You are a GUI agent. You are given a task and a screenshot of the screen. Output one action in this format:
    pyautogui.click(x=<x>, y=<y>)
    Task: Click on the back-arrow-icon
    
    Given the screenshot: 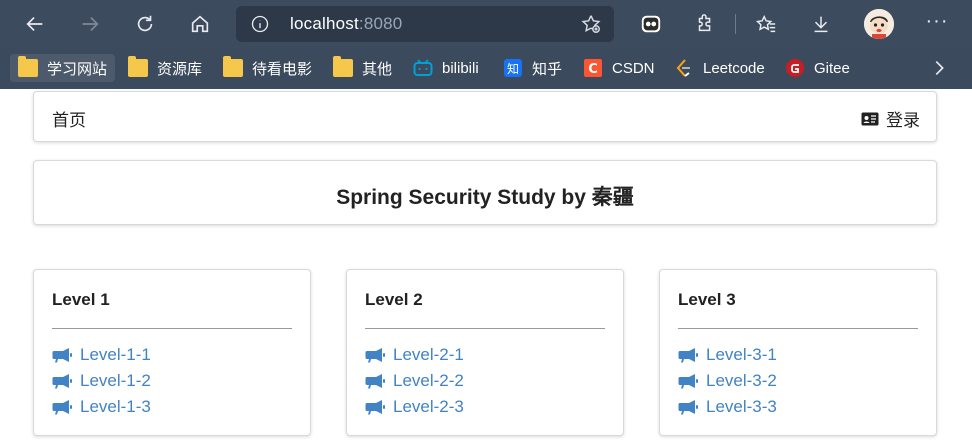 What is the action you would take?
    pyautogui.click(x=34, y=24)
    